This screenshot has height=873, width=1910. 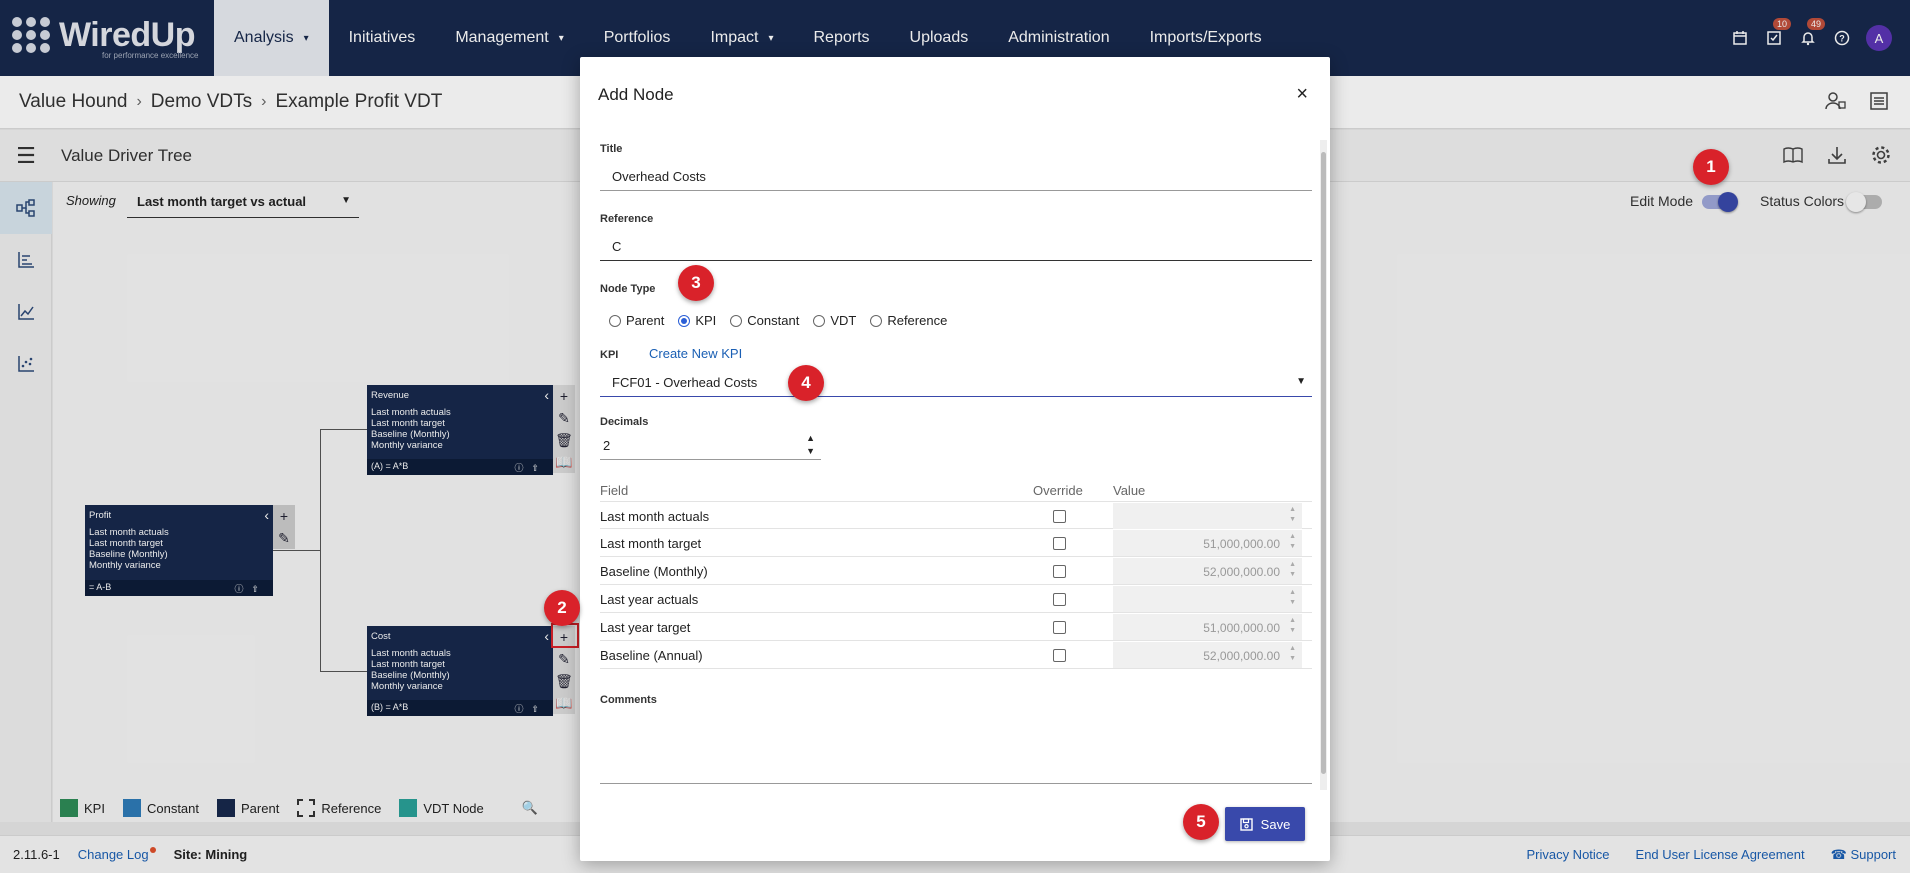 I want to click on reference-input: C, so click(x=956, y=247).